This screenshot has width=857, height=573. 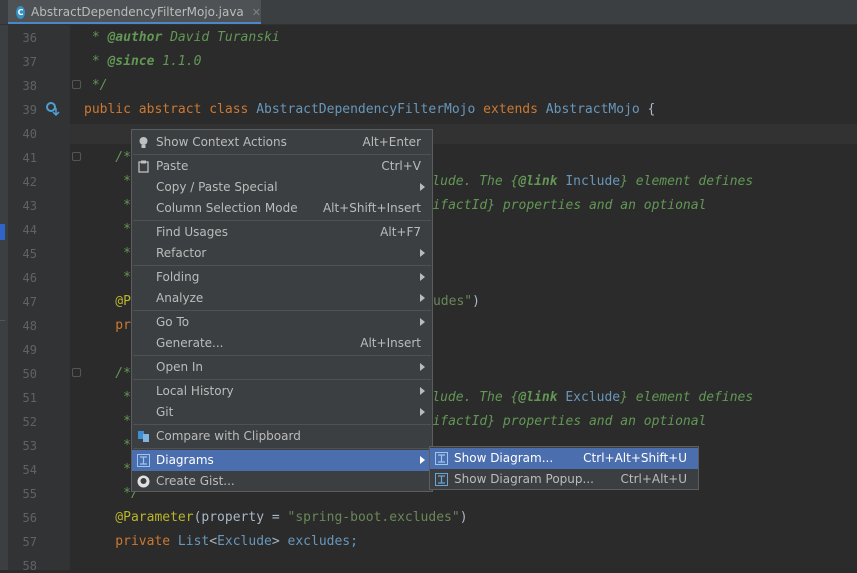 What do you see at coordinates (29, 230) in the screenshot?
I see `line-number: 44` at bounding box center [29, 230].